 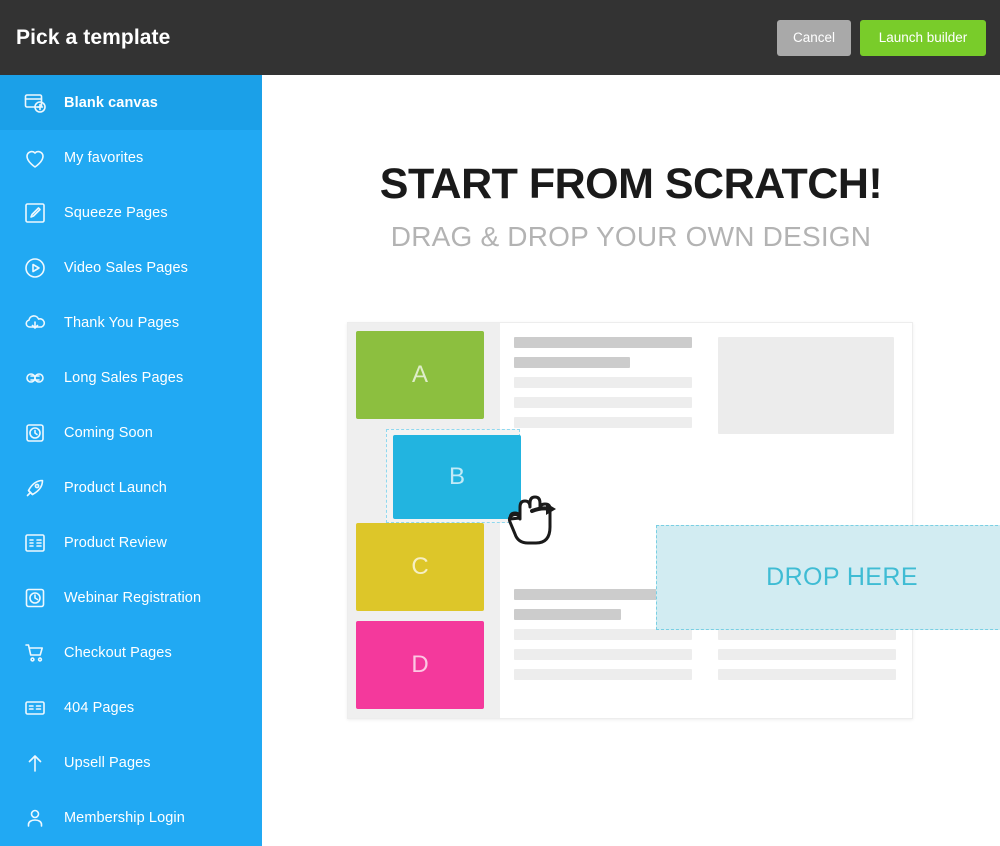 I want to click on sidebar-item-label: 404 Pages, so click(x=99, y=707).